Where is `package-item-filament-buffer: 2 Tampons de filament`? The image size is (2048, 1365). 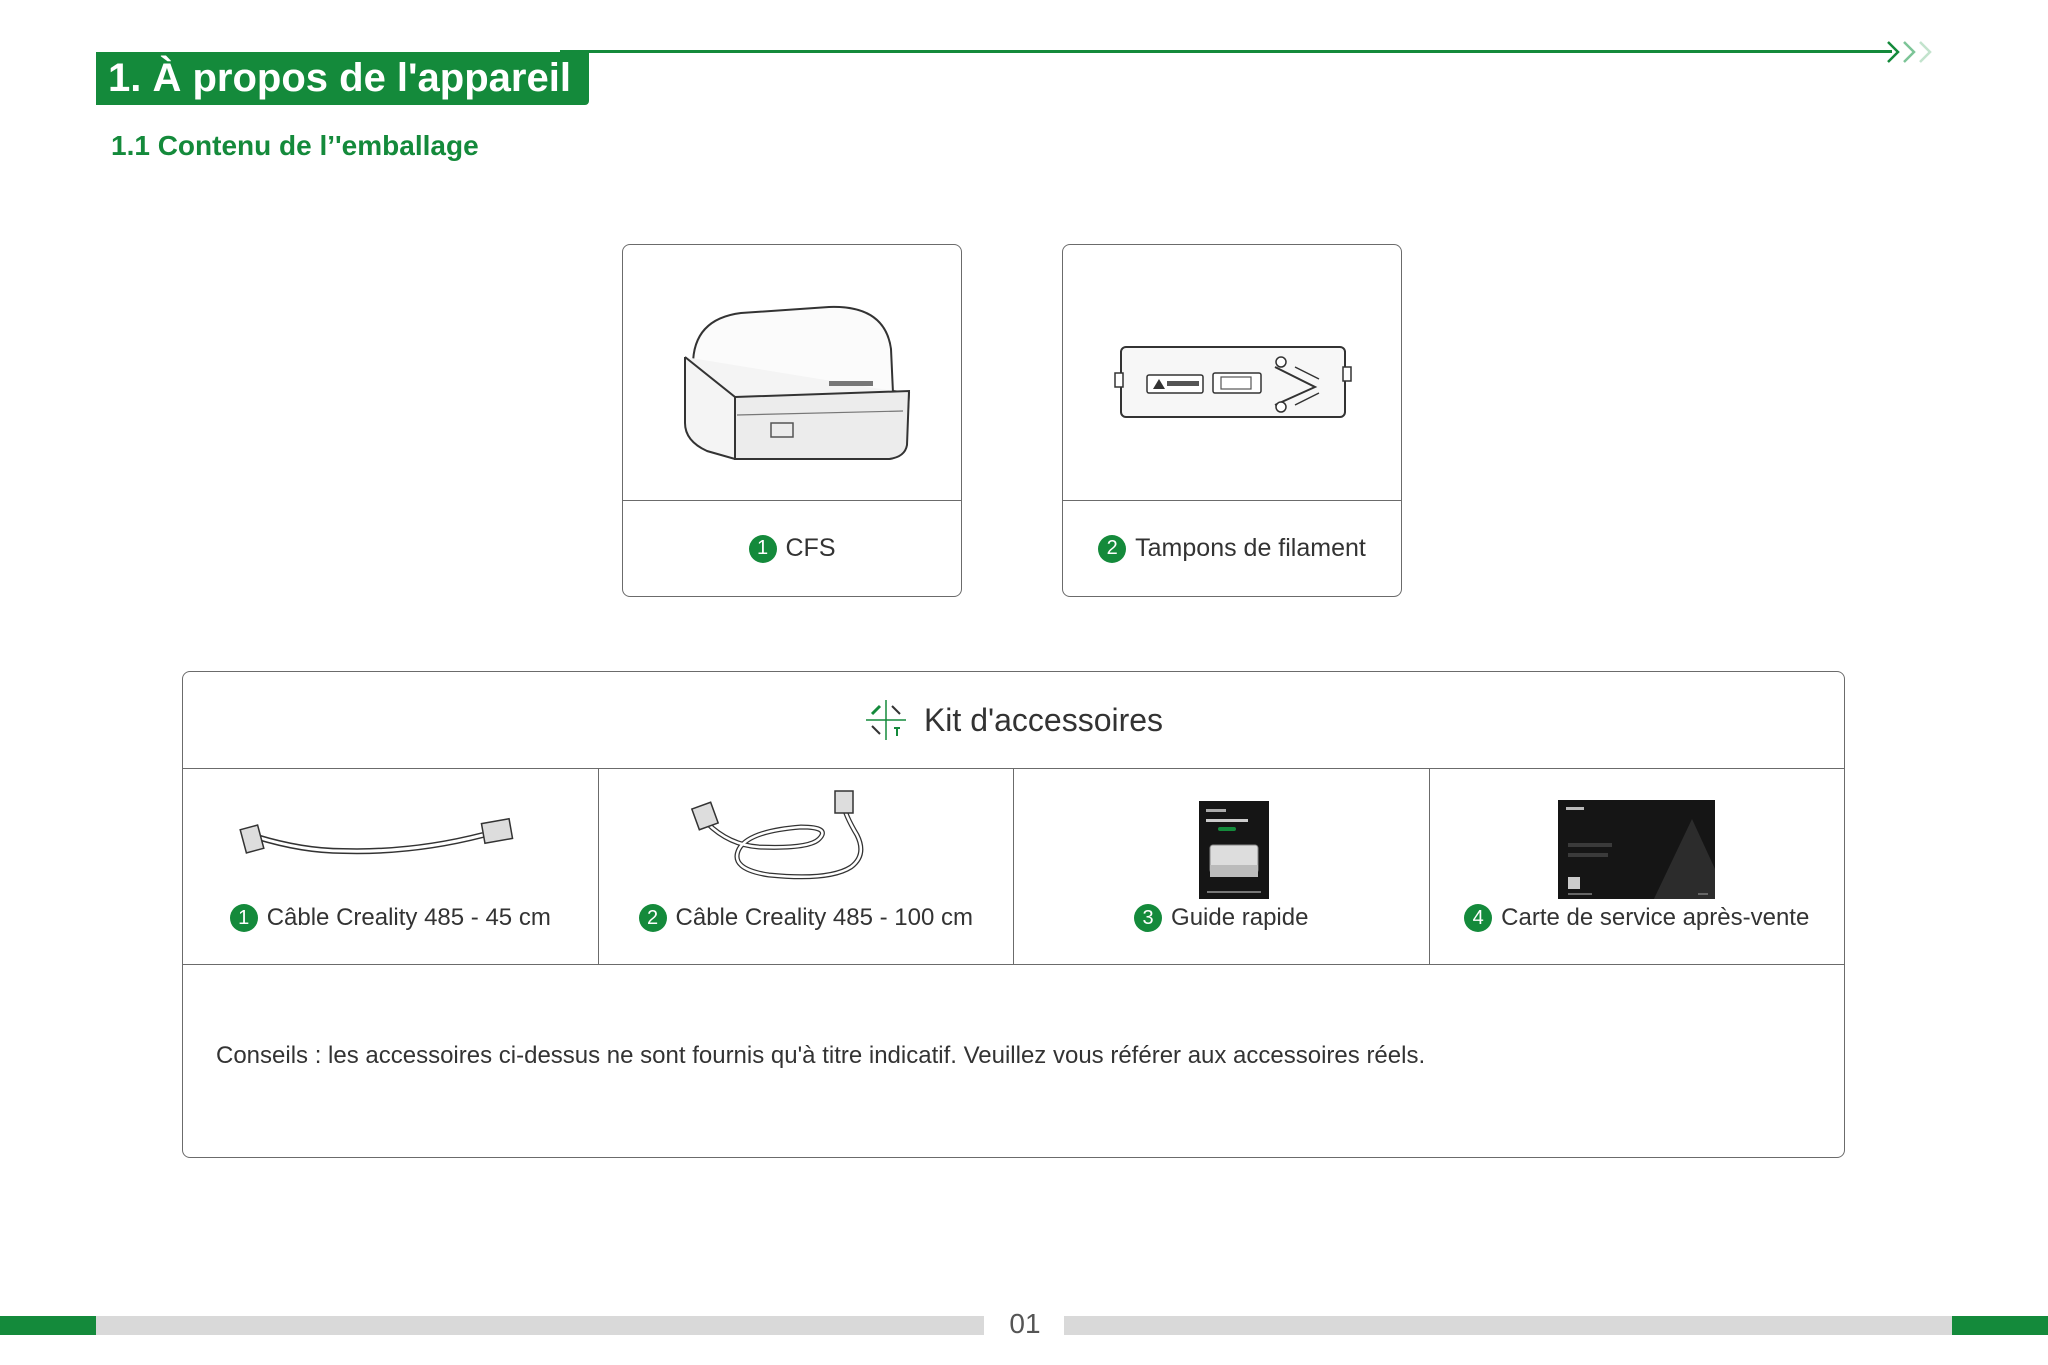 package-item-filament-buffer: 2 Tampons de filament is located at coordinates (1232, 420).